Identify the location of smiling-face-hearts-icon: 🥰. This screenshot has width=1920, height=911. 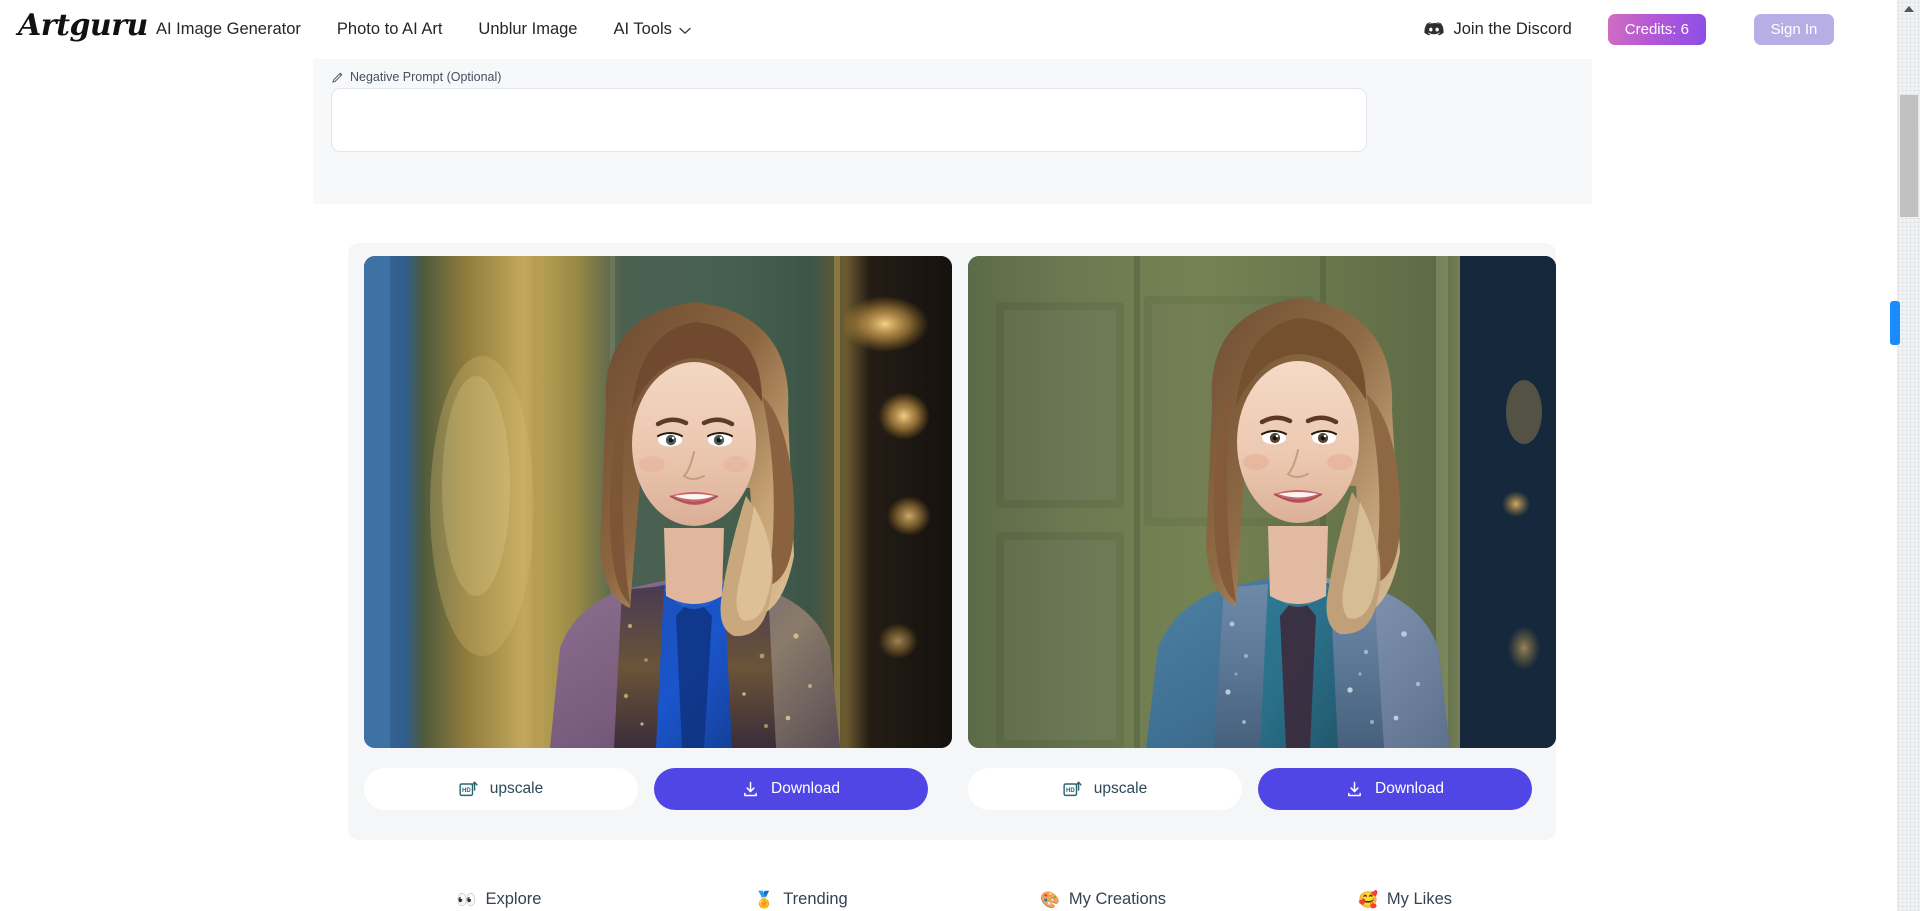
(1367, 899).